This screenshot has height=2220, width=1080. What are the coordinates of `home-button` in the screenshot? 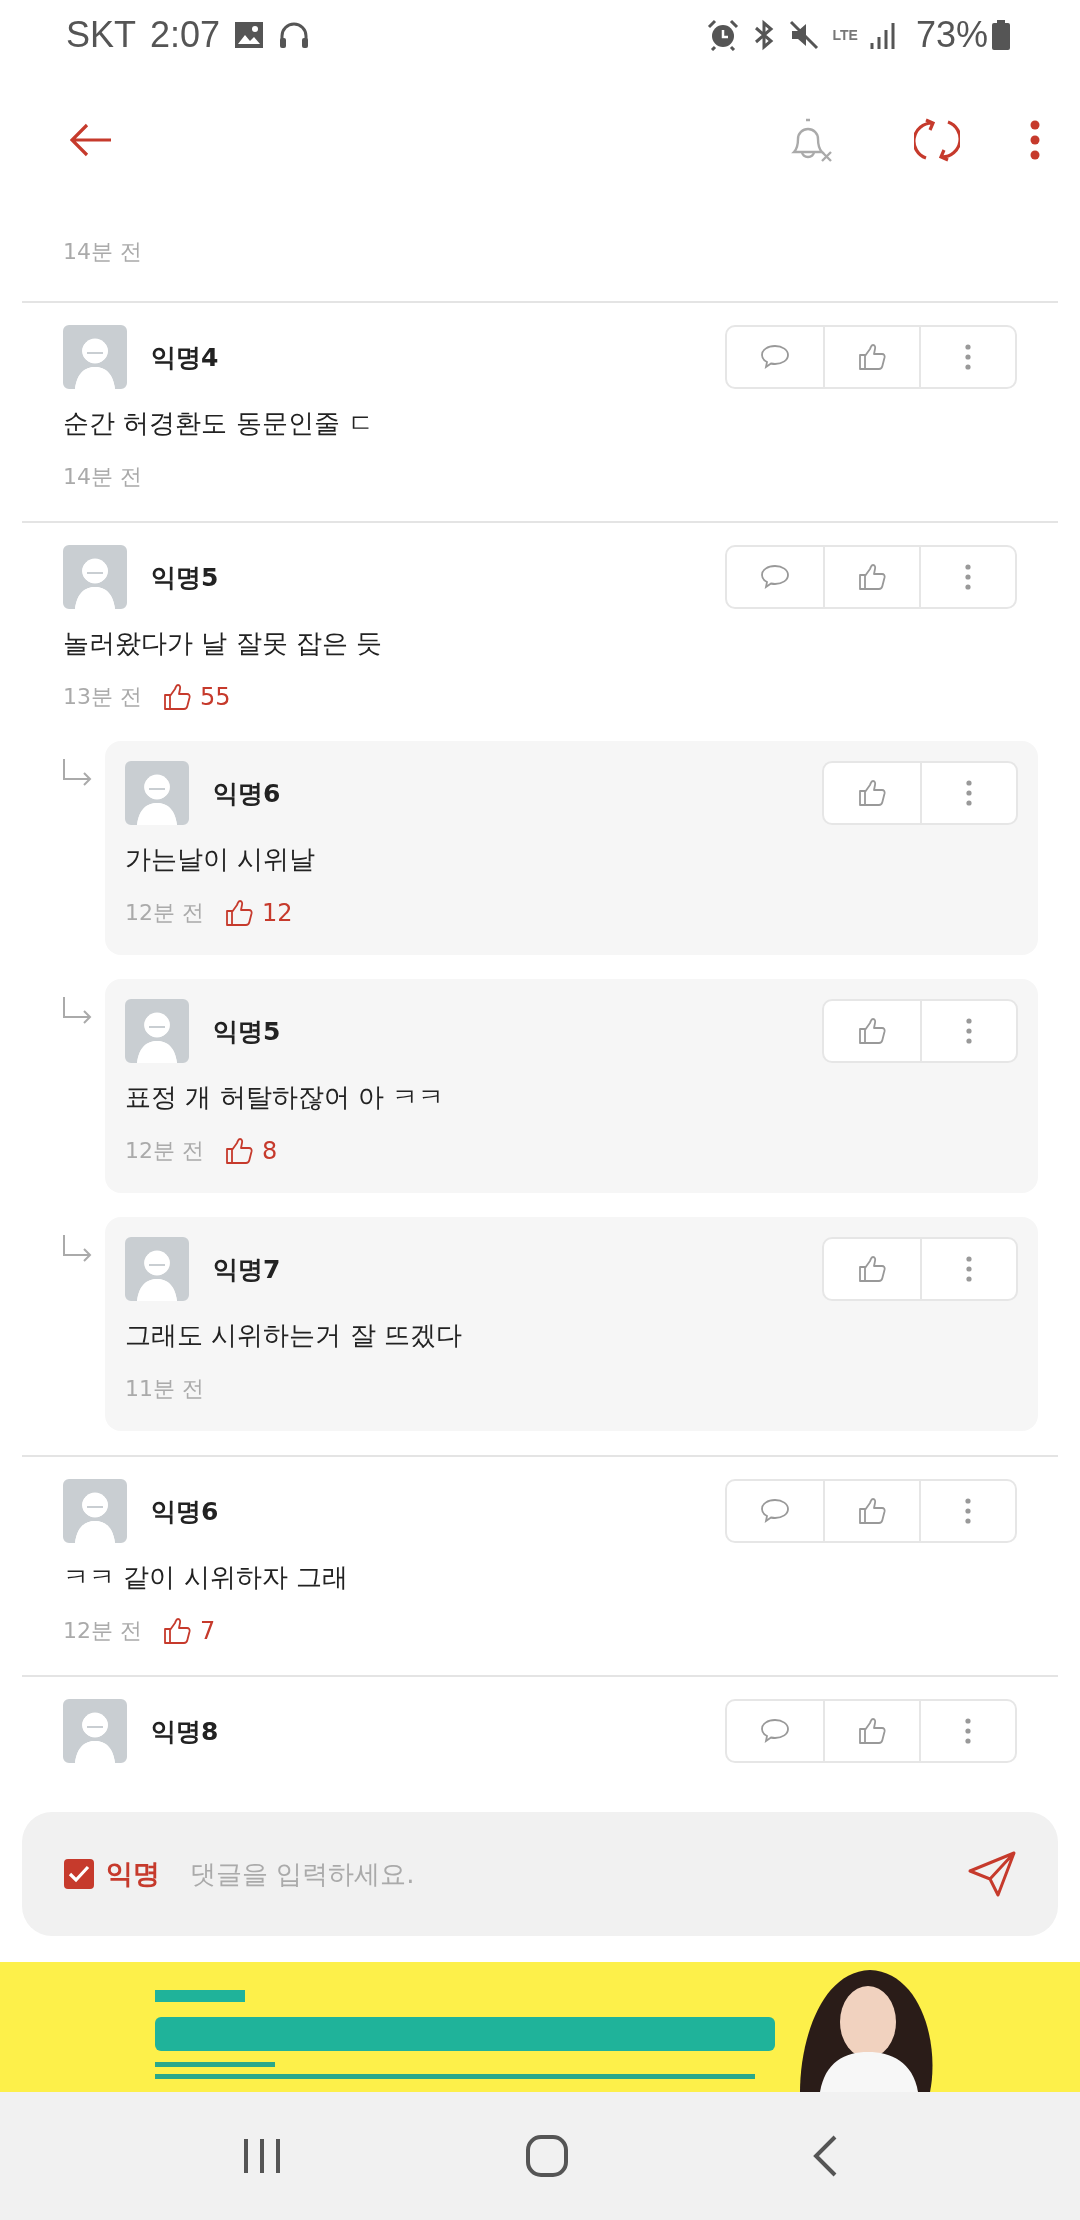 It's located at (547, 2156).